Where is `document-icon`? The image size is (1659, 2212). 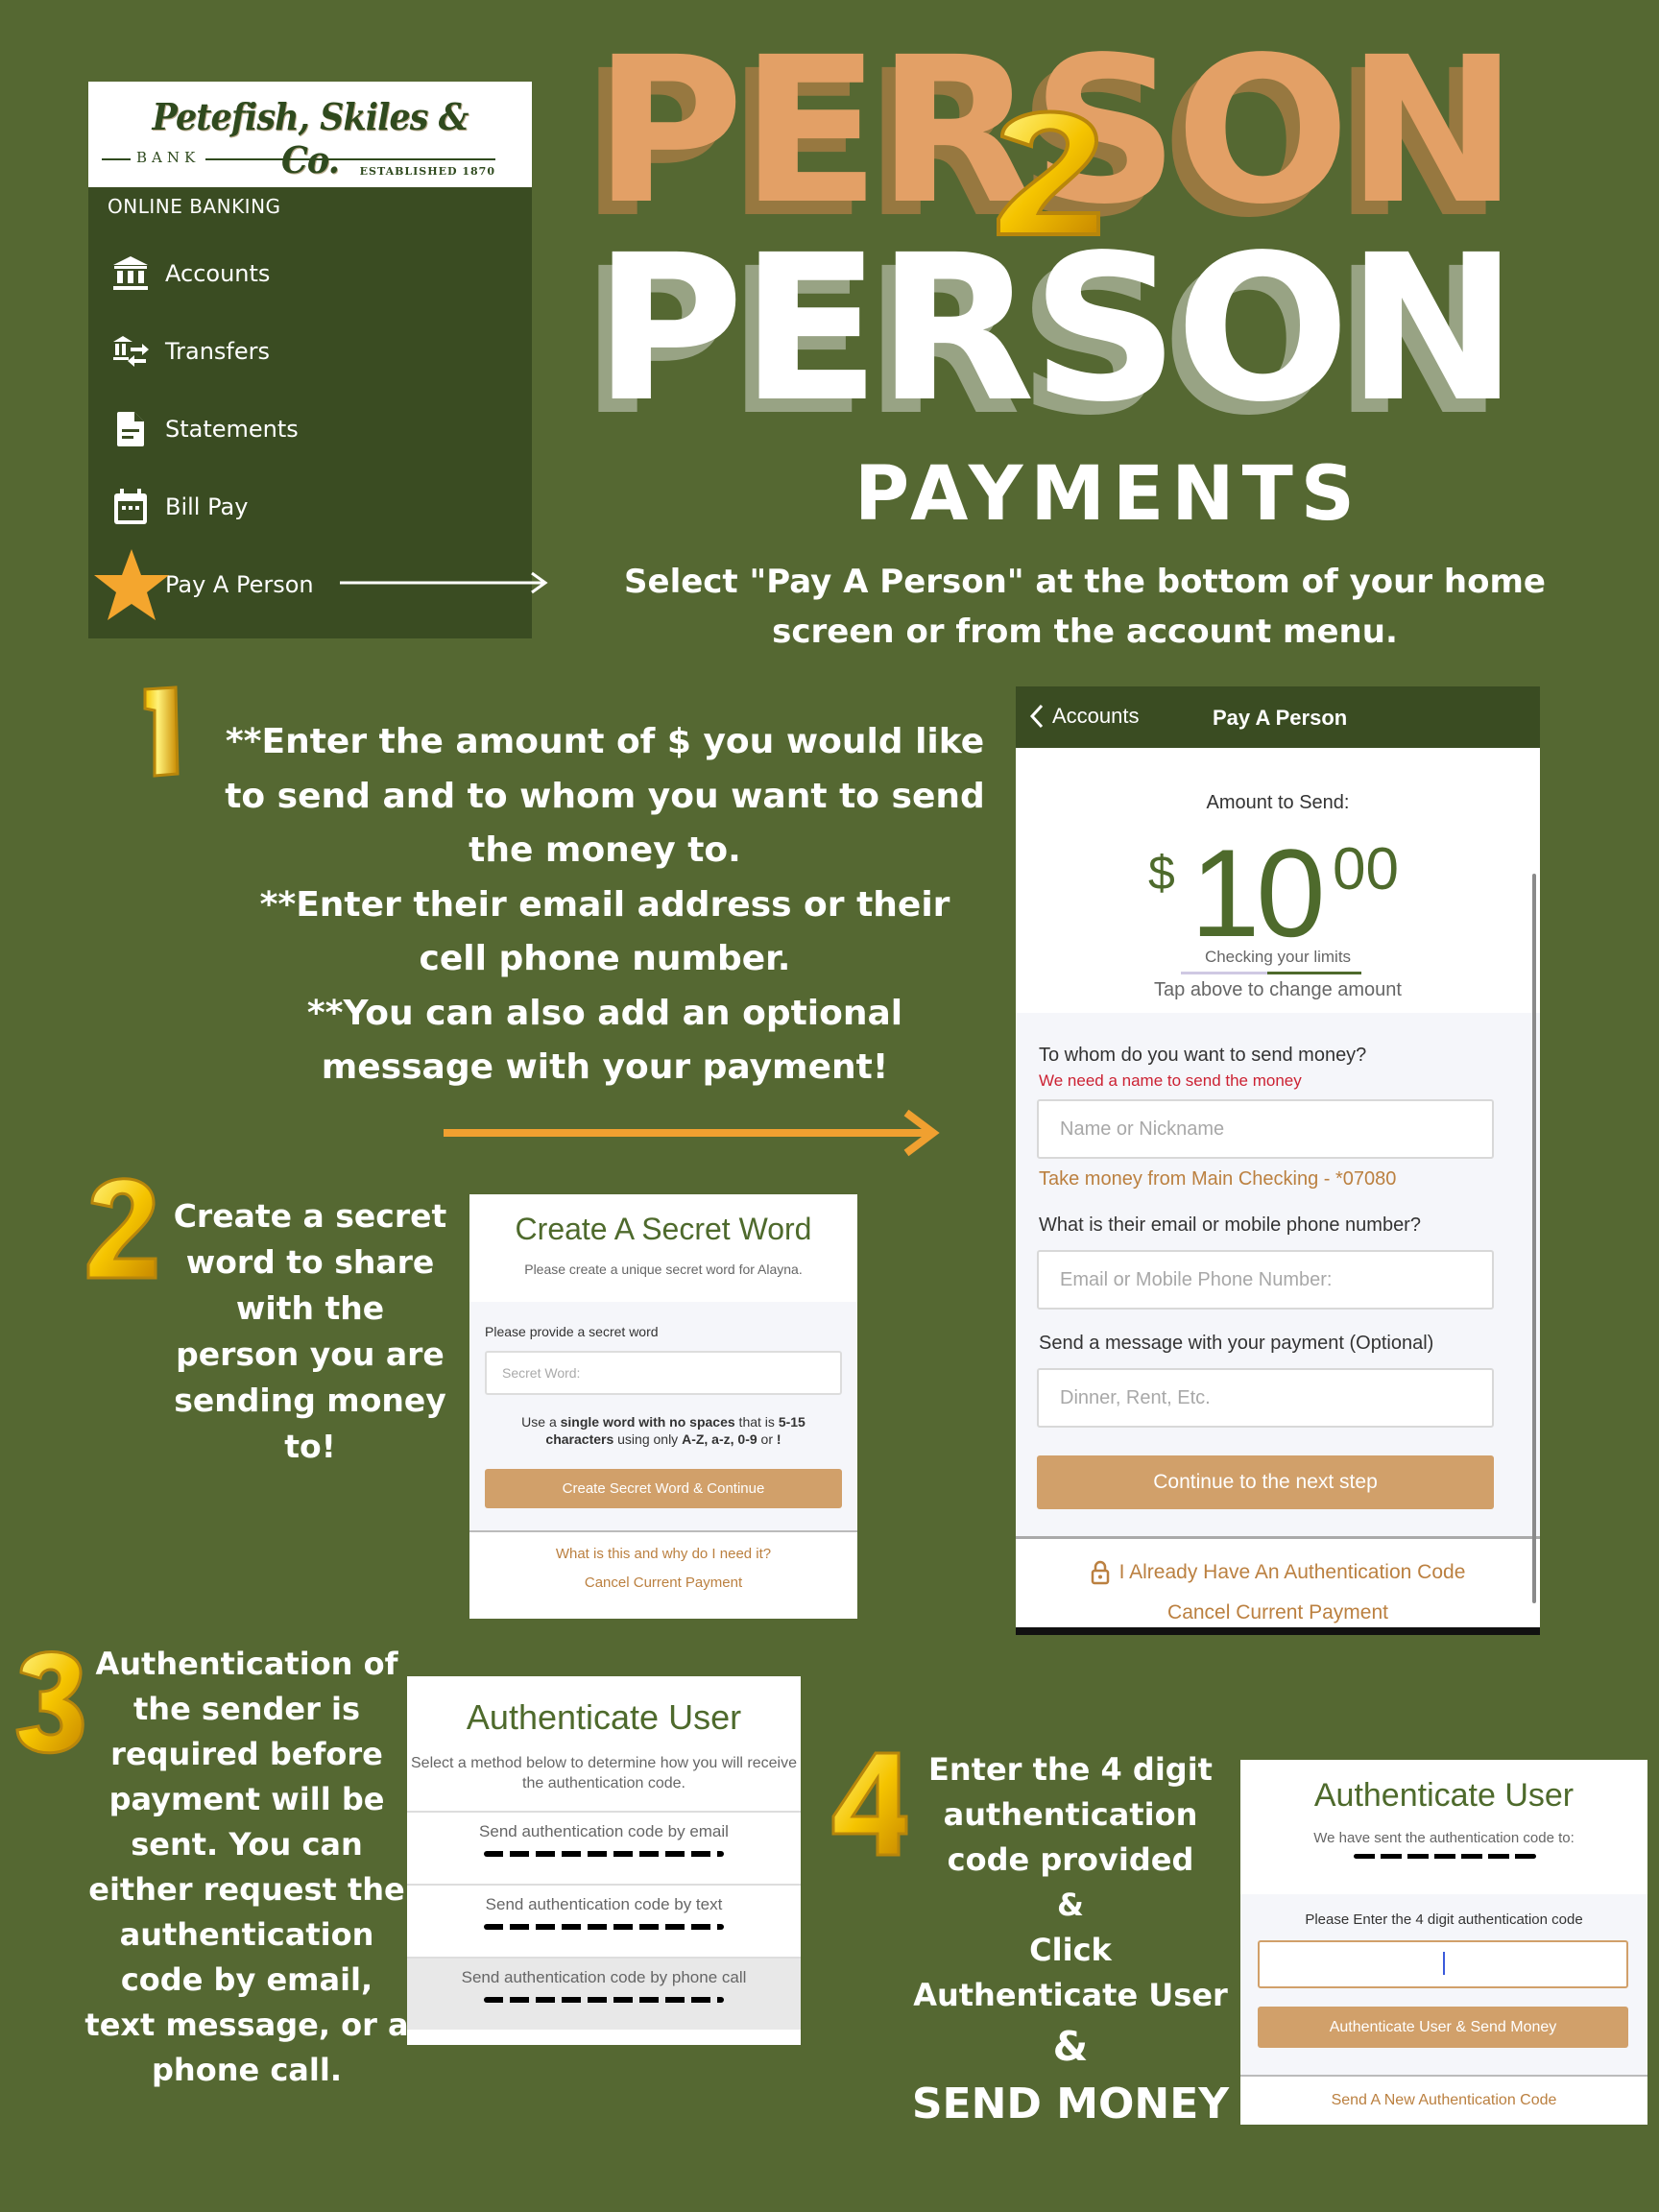 document-icon is located at coordinates (130, 429).